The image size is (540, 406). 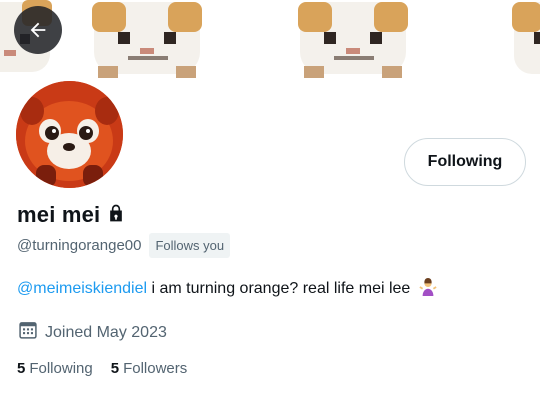 What do you see at coordinates (190, 245) in the screenshot?
I see `follows-you-badge: Follows you` at bounding box center [190, 245].